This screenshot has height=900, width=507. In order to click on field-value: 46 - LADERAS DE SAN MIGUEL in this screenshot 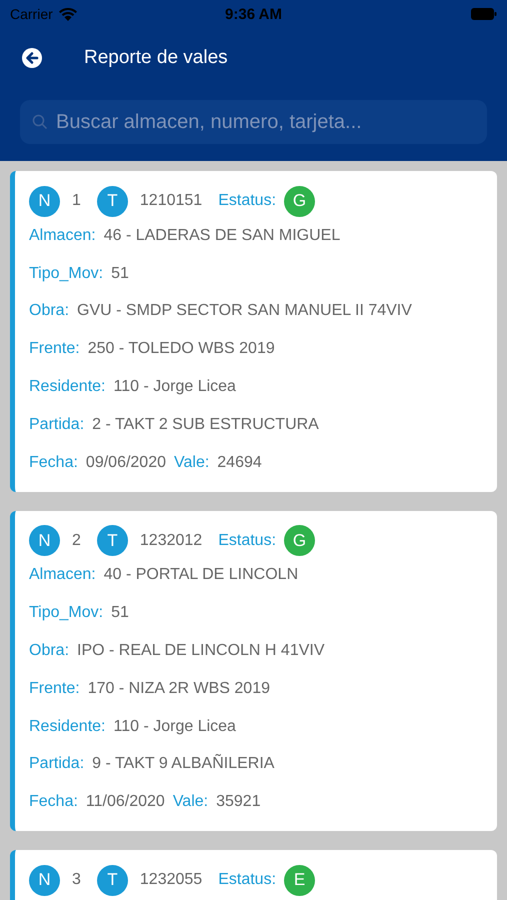, I will do `click(222, 235)`.